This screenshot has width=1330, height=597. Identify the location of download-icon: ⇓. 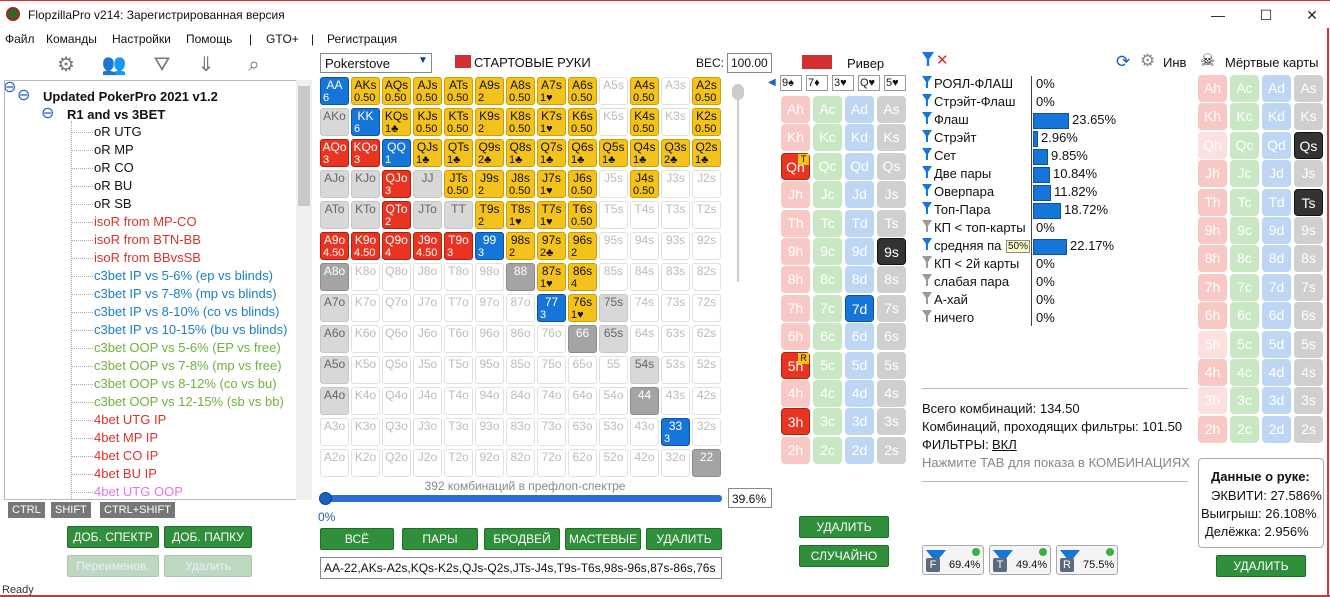
(206, 65).